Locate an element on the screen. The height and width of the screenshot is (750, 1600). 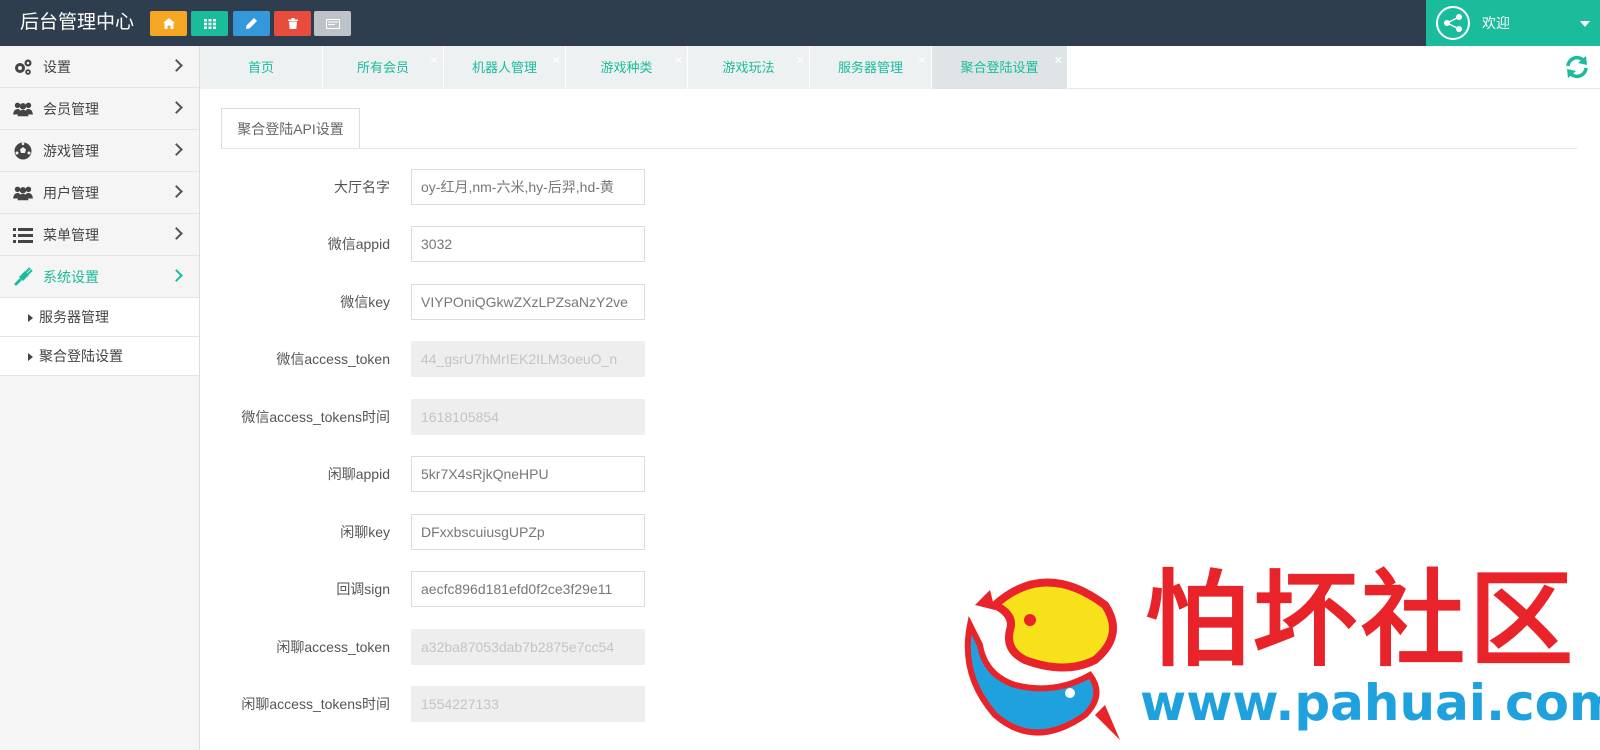
tab-label: 聚合登陆设置 is located at coordinates (999, 67).